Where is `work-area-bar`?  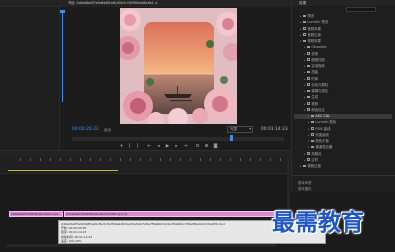 work-area-bar is located at coordinates (63, 171).